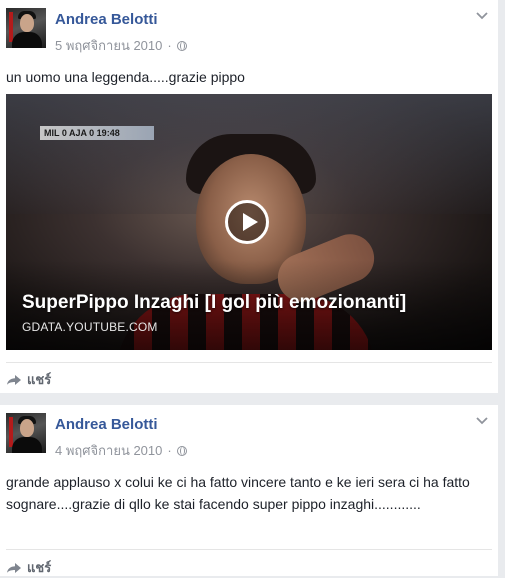 The width and height of the screenshot is (505, 578). I want to click on post-date-link: 4 พฤศจิกายน 2010, so click(108, 450).